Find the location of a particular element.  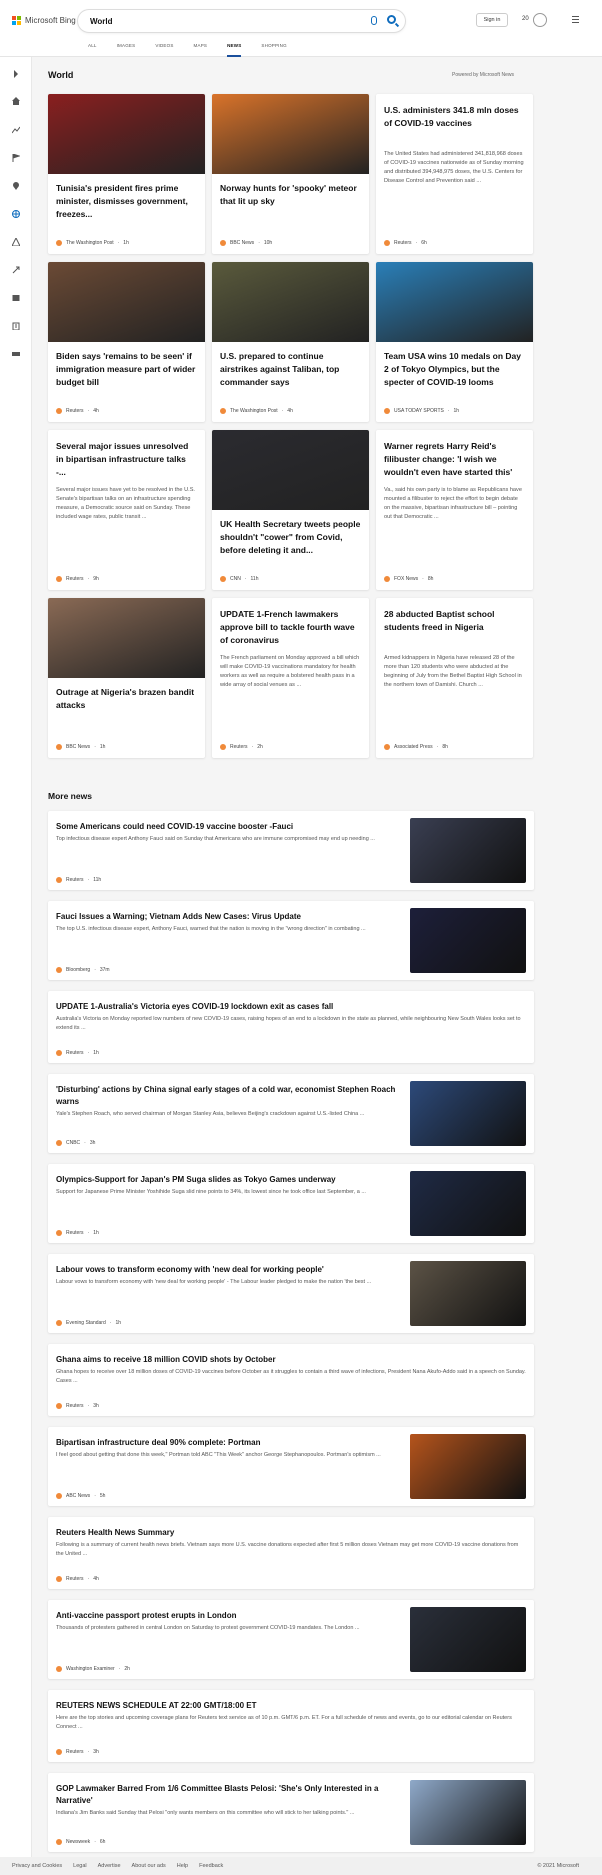

more-news-source: Reuters · 11h is located at coordinates (78, 880).